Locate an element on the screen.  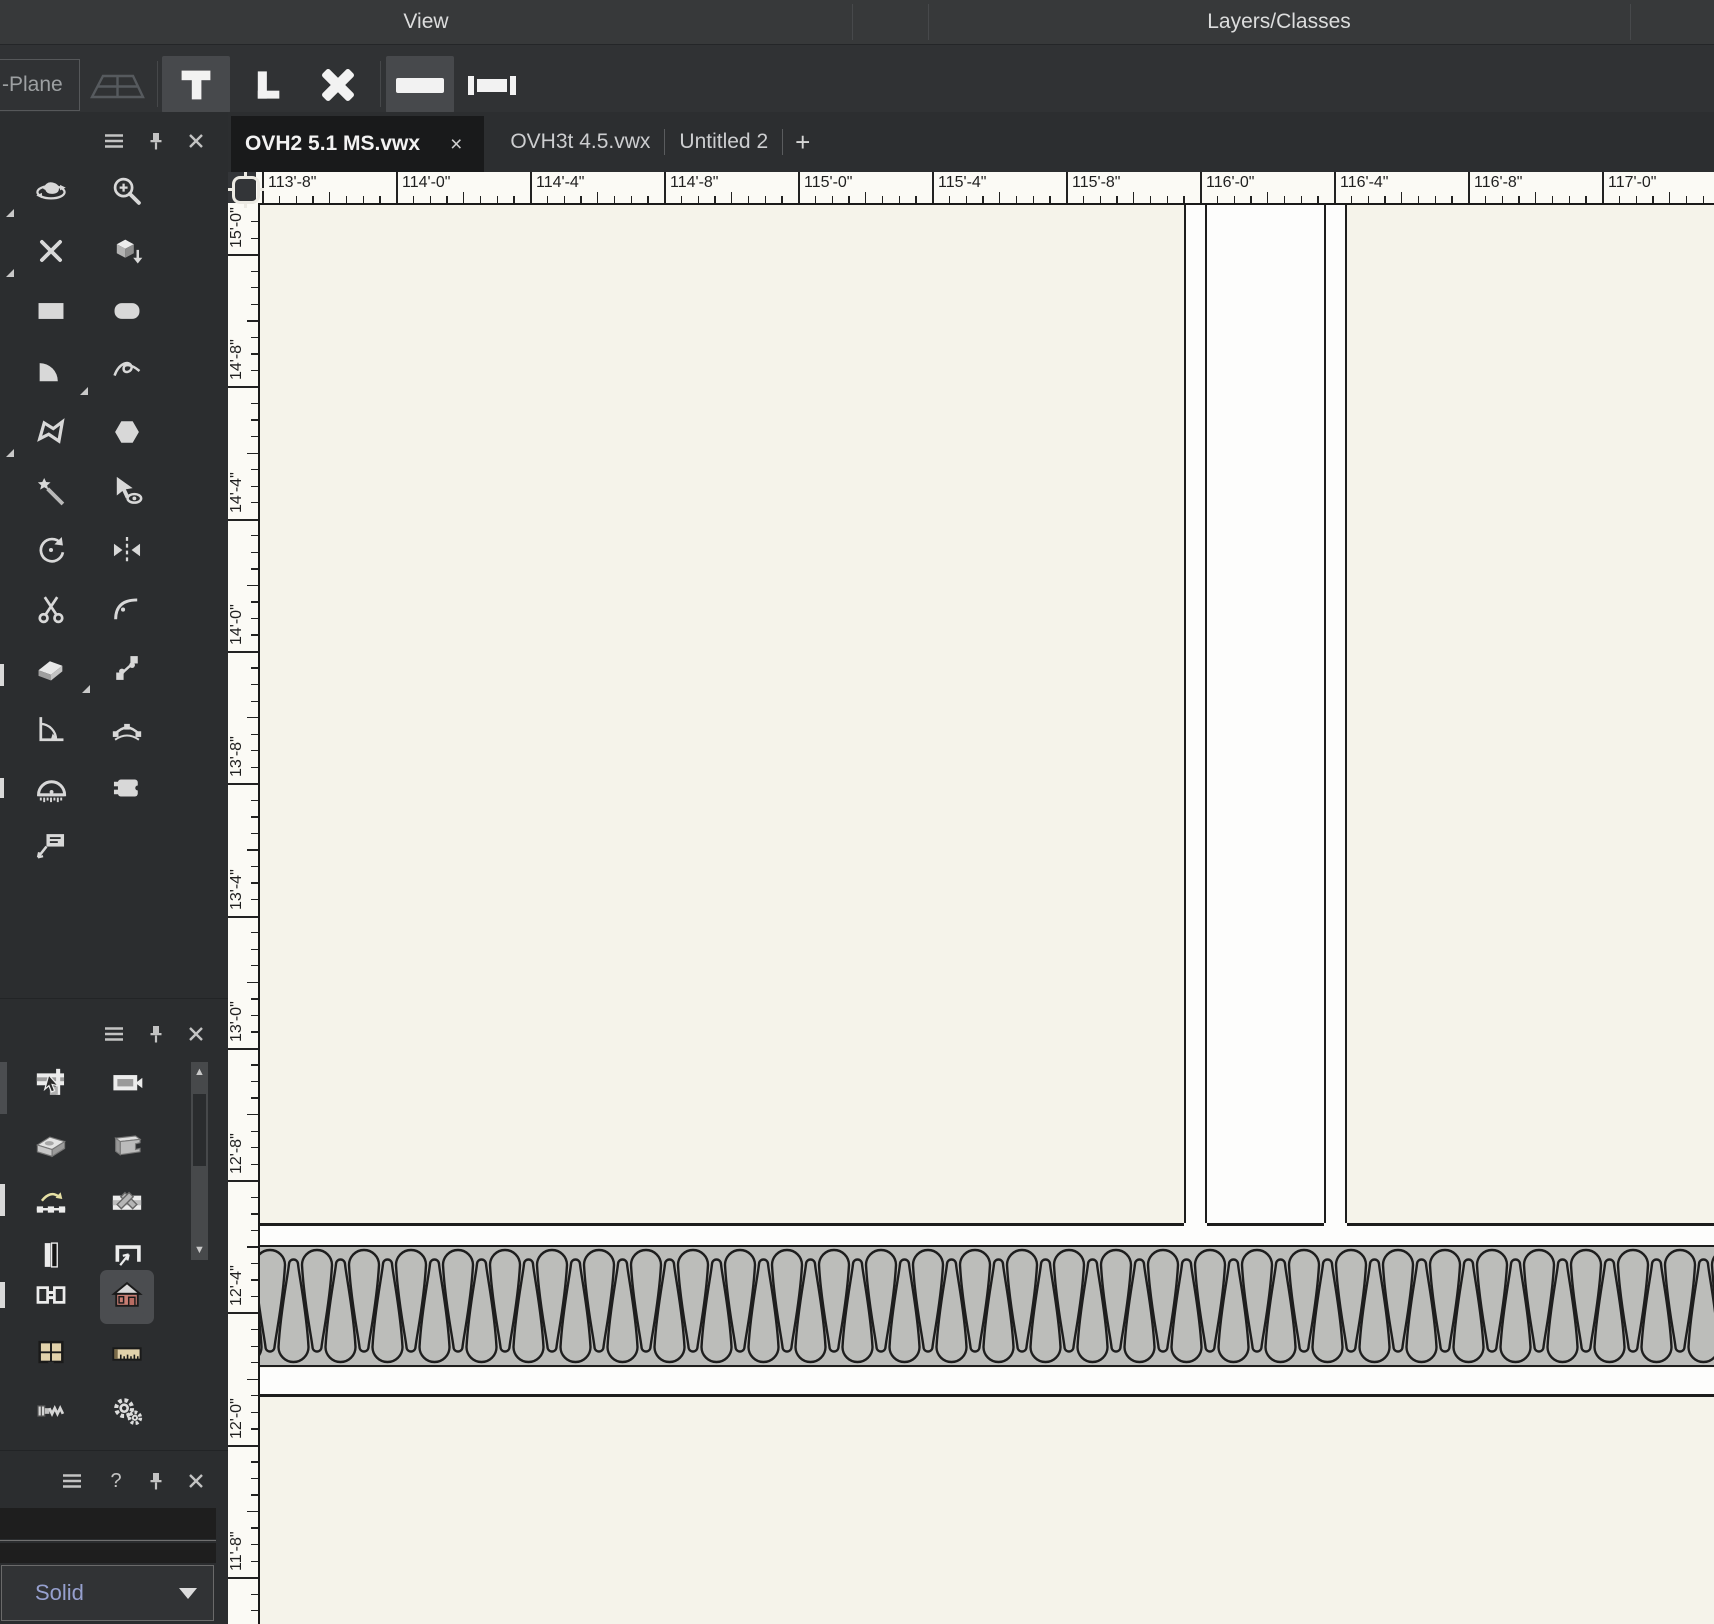
tool-fastener is located at coordinates (51, 1413).